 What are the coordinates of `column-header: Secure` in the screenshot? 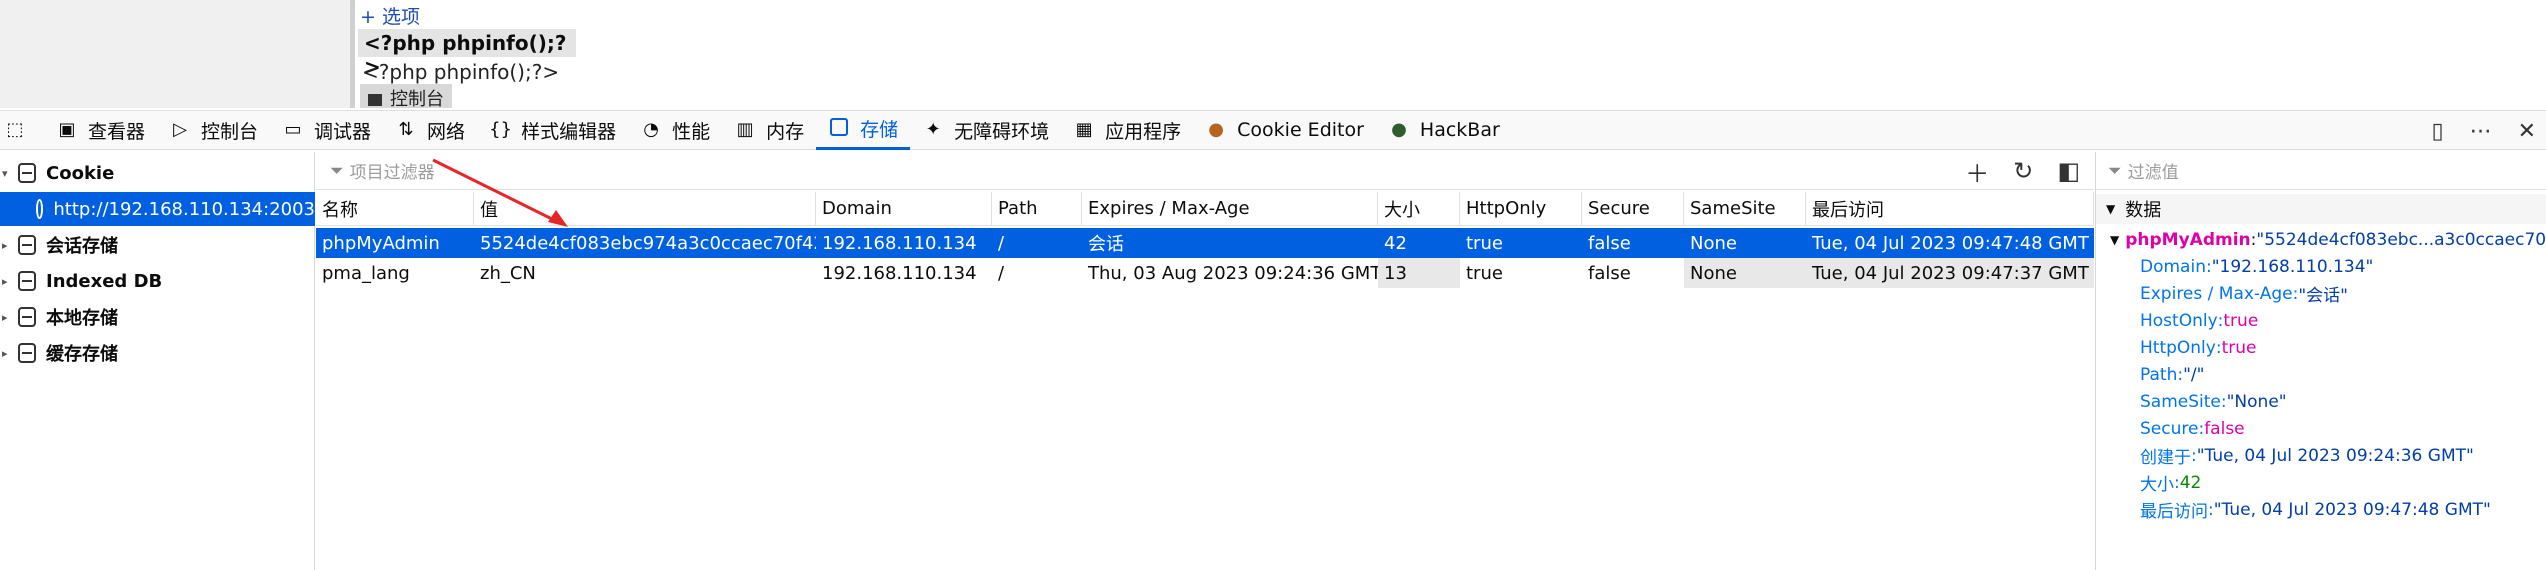 It's located at (1633, 208).